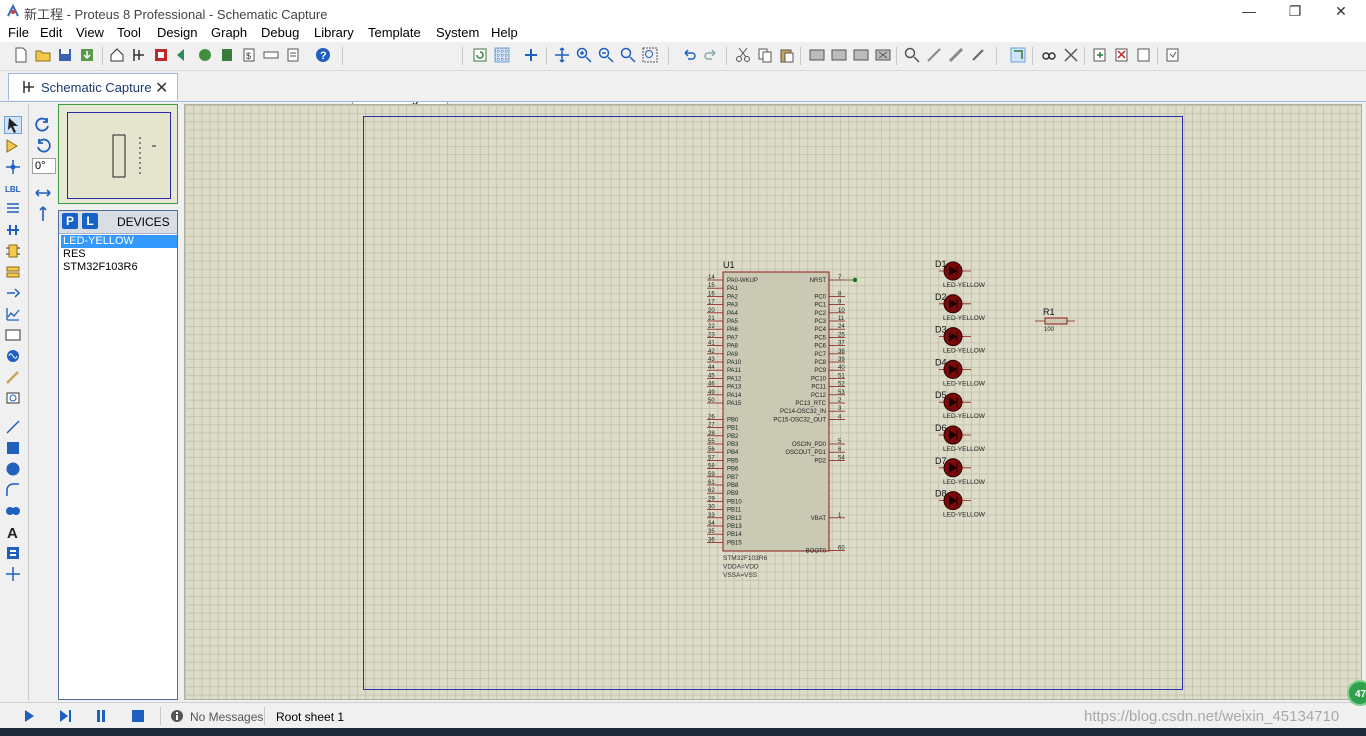 Image resolution: width=1366 pixels, height=736 pixels. What do you see at coordinates (323, 55) in the screenshot?
I see `help-icon: ?` at bounding box center [323, 55].